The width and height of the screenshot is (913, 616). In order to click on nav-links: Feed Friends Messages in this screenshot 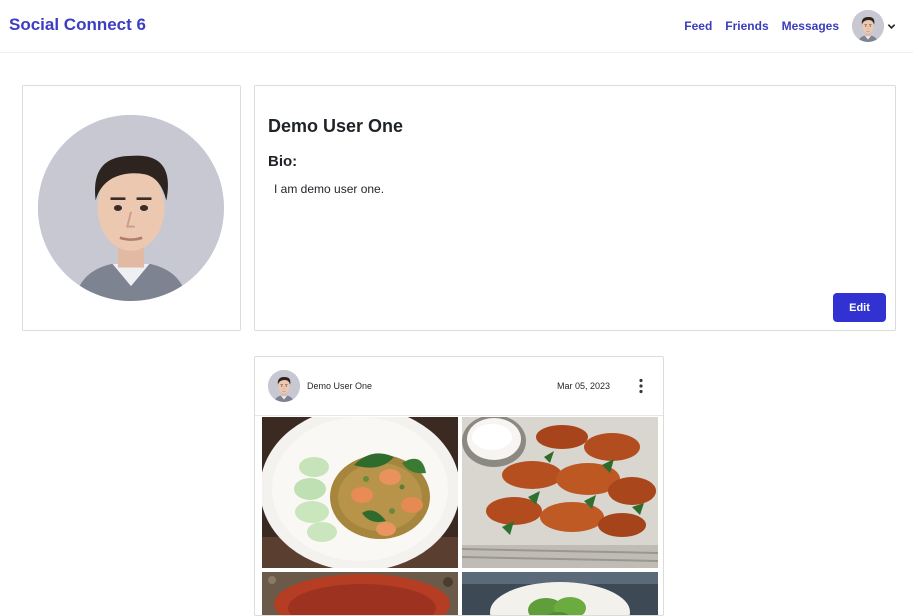, I will do `click(761, 26)`.